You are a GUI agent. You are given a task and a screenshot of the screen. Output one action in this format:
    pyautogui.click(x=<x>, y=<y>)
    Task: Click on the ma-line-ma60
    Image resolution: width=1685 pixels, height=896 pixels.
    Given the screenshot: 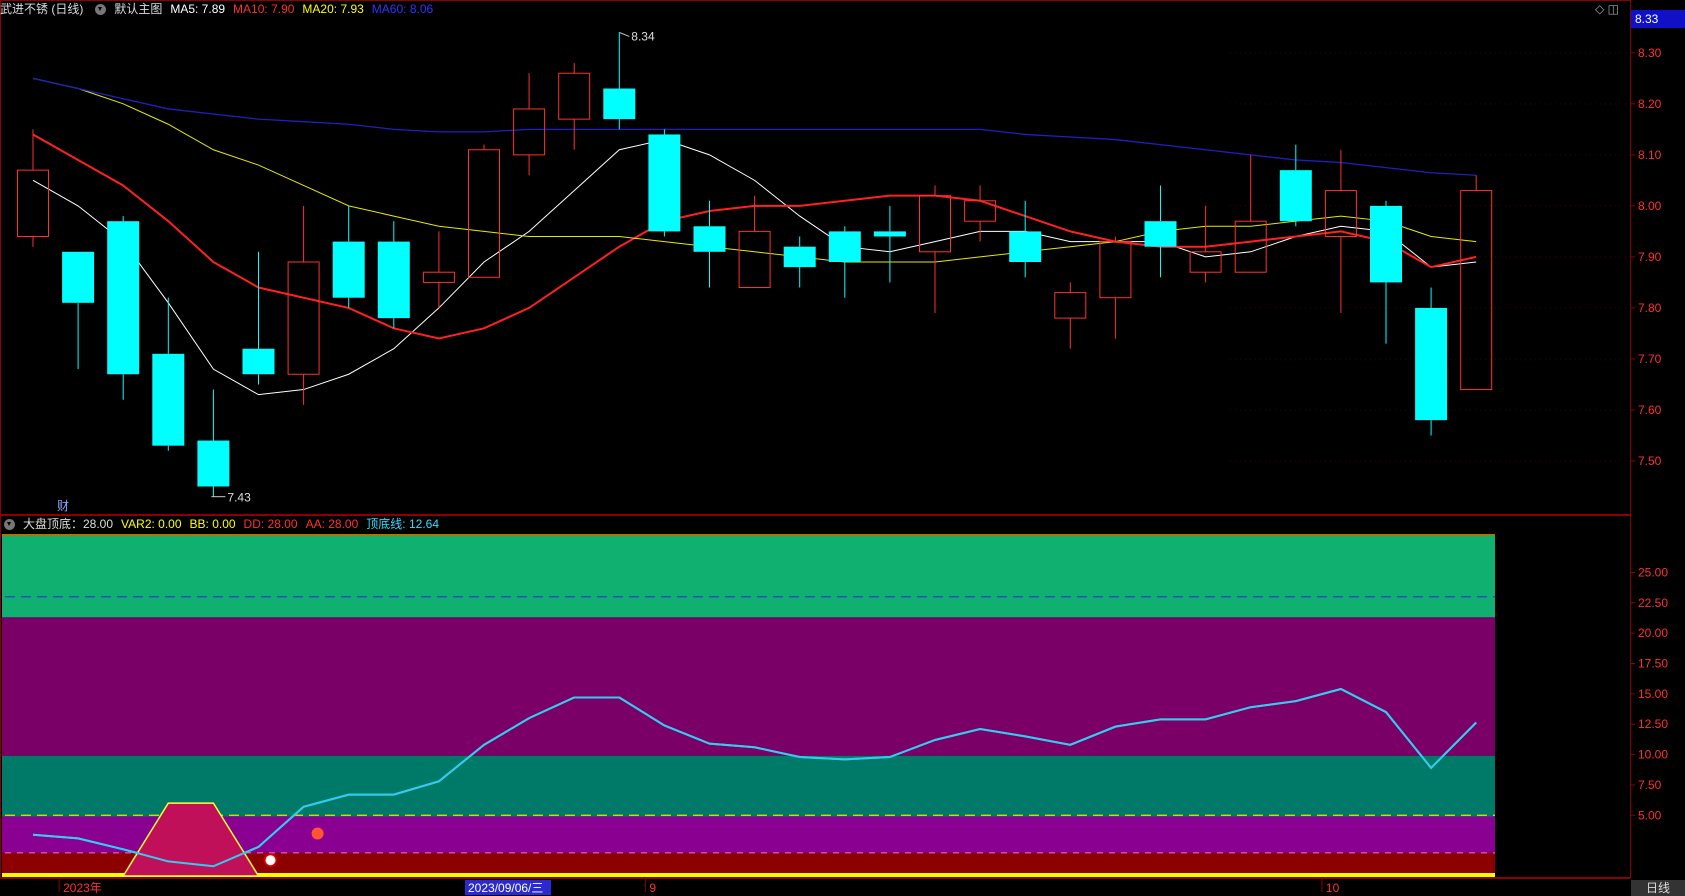 What is the action you would take?
    pyautogui.click(x=754, y=126)
    